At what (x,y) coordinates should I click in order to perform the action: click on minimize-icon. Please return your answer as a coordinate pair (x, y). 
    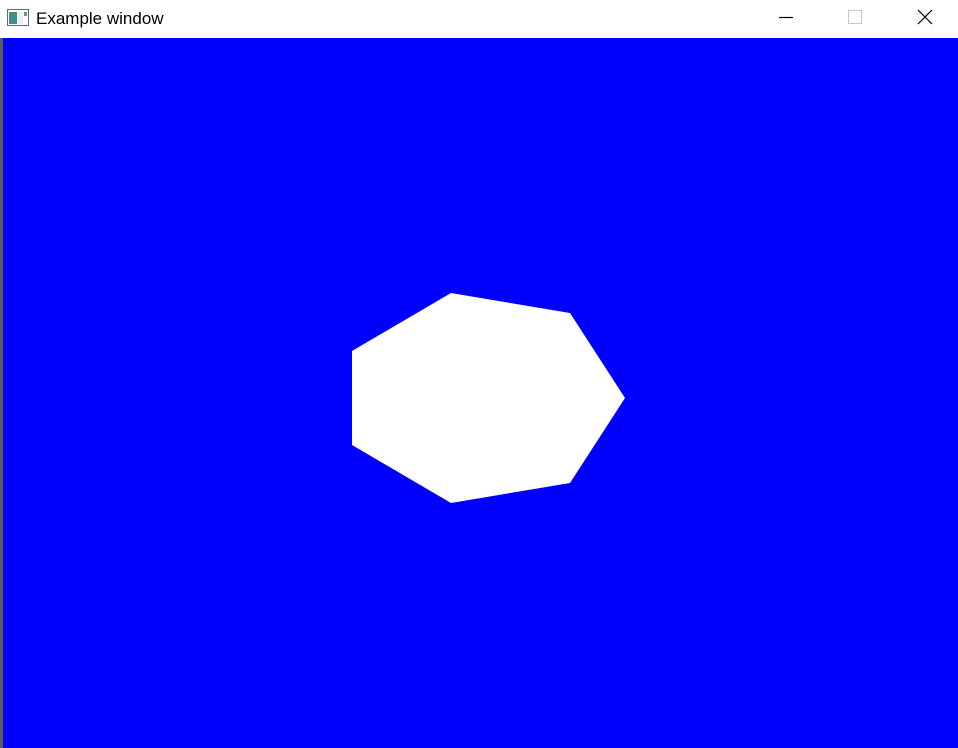
    Looking at the image, I should click on (786, 19).